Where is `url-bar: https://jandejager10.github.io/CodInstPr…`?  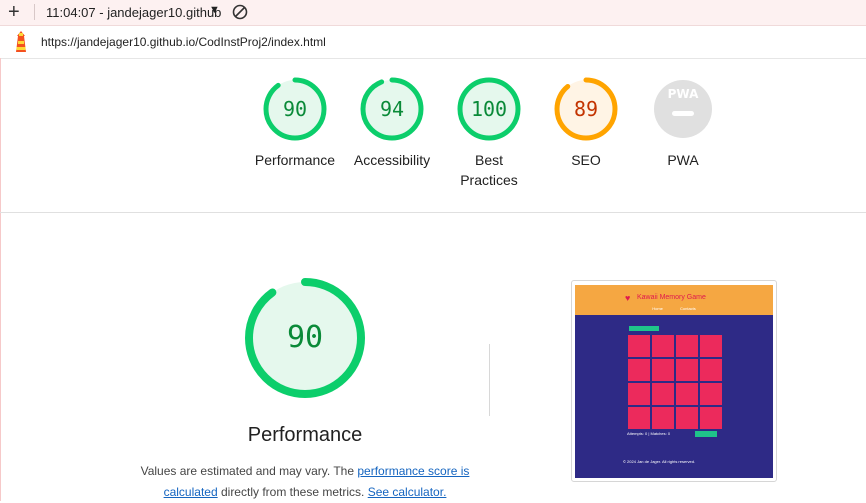 url-bar: https://jandejager10.github.io/CodInstPr… is located at coordinates (433, 42).